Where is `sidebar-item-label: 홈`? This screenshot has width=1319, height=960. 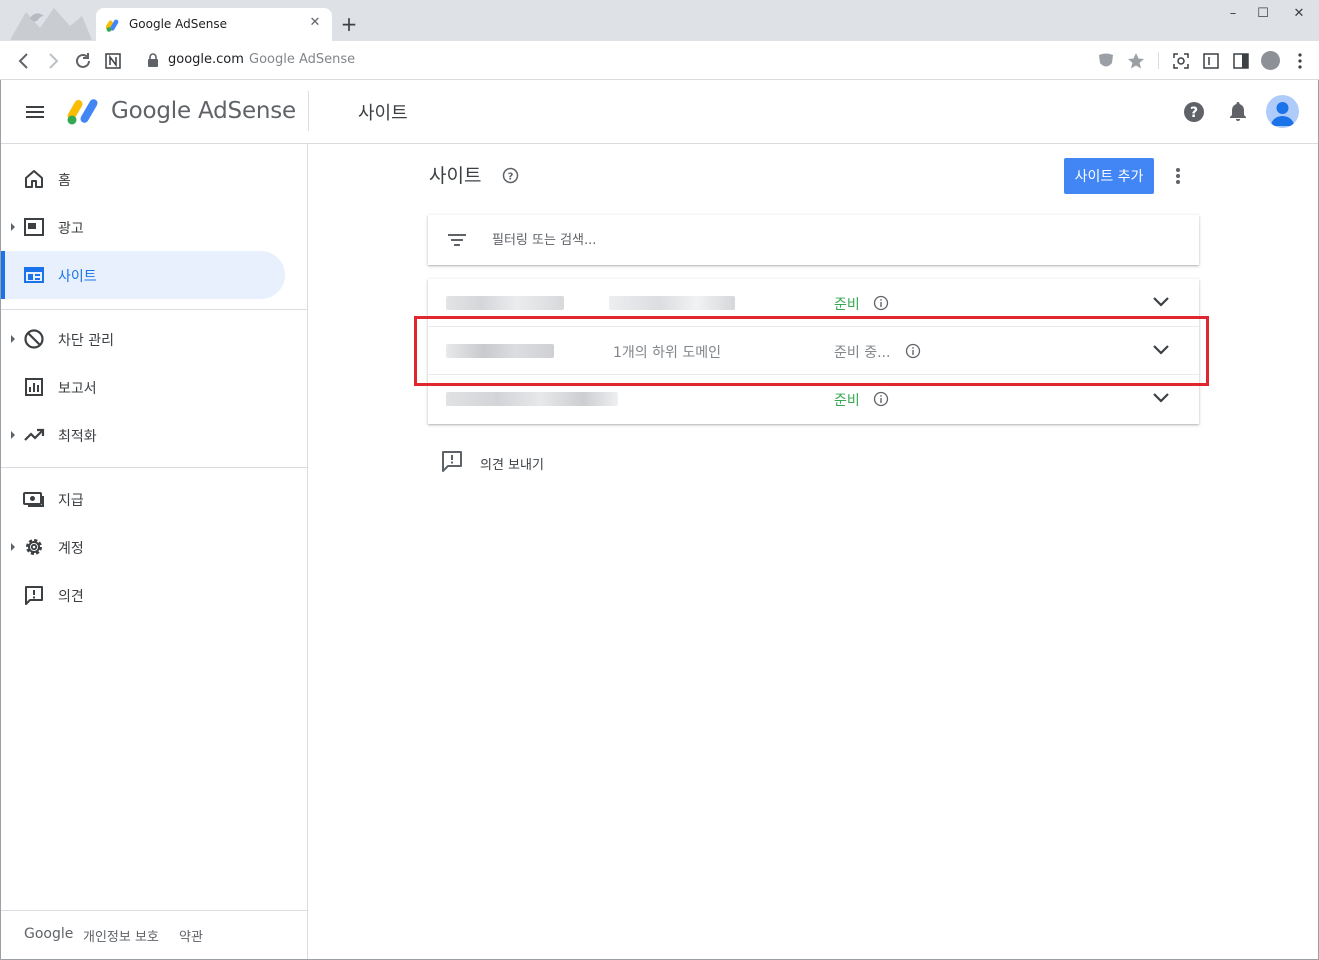 sidebar-item-label: 홈 is located at coordinates (64, 181).